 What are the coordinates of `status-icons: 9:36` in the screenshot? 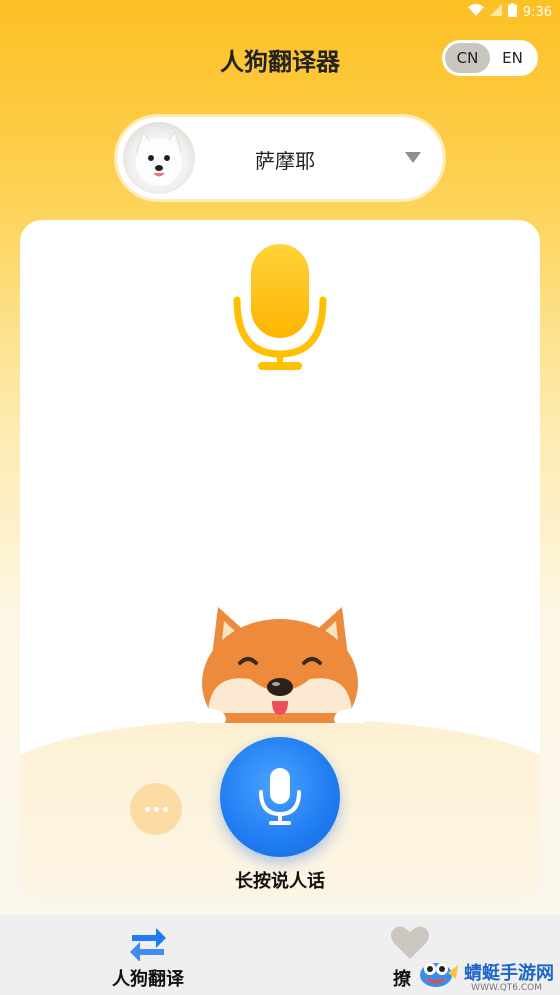 It's located at (509, 12).